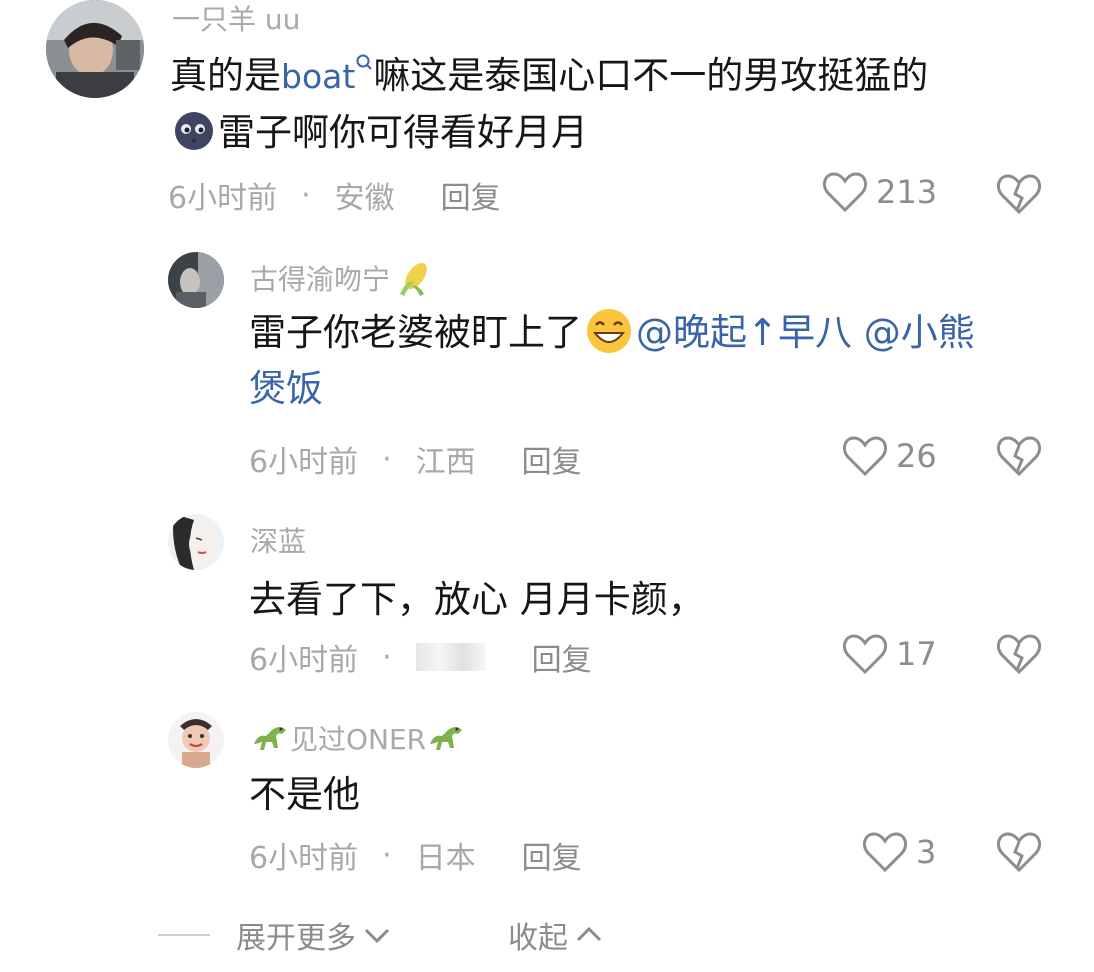 Image resolution: width=1094 pixels, height=972 pixels. What do you see at coordinates (327, 75) in the screenshot?
I see `search-link: boat` at bounding box center [327, 75].